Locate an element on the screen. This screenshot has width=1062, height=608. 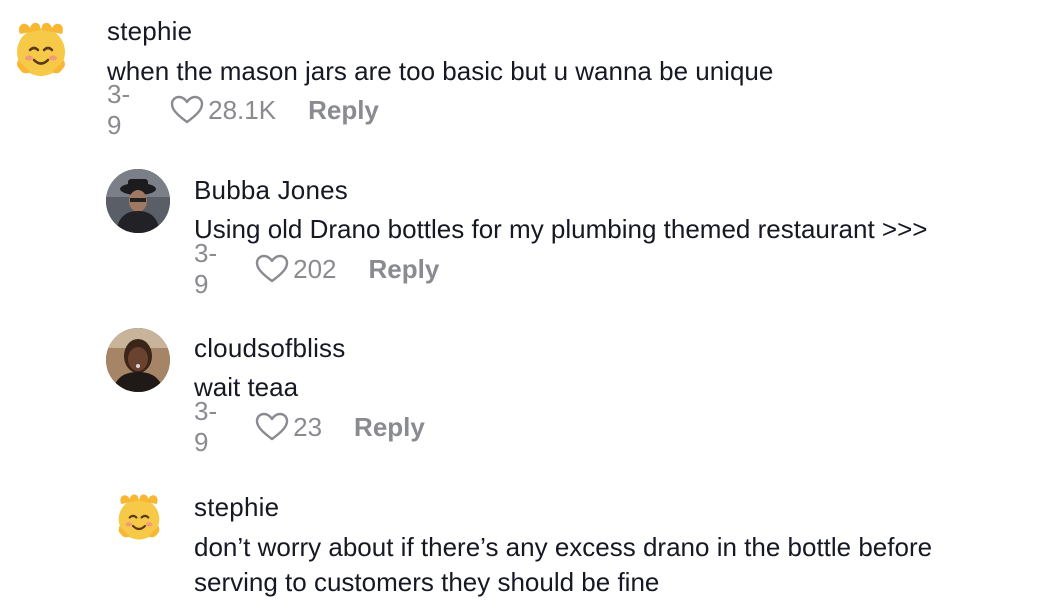
username: cloudsofbliss is located at coordinates (269, 348).